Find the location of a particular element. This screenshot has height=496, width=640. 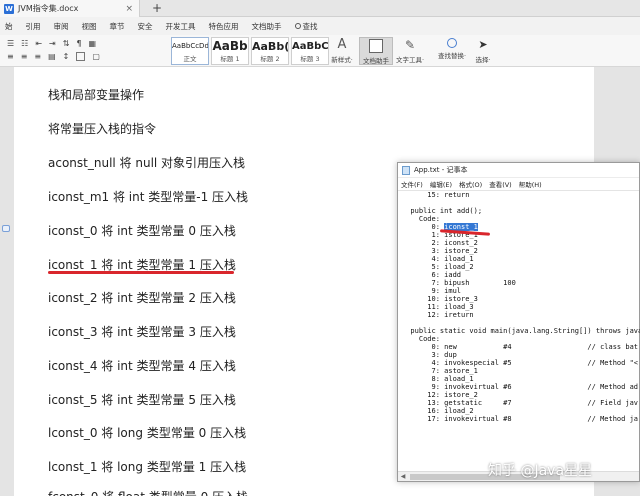

red-annotation-underline is located at coordinates (141, 272).